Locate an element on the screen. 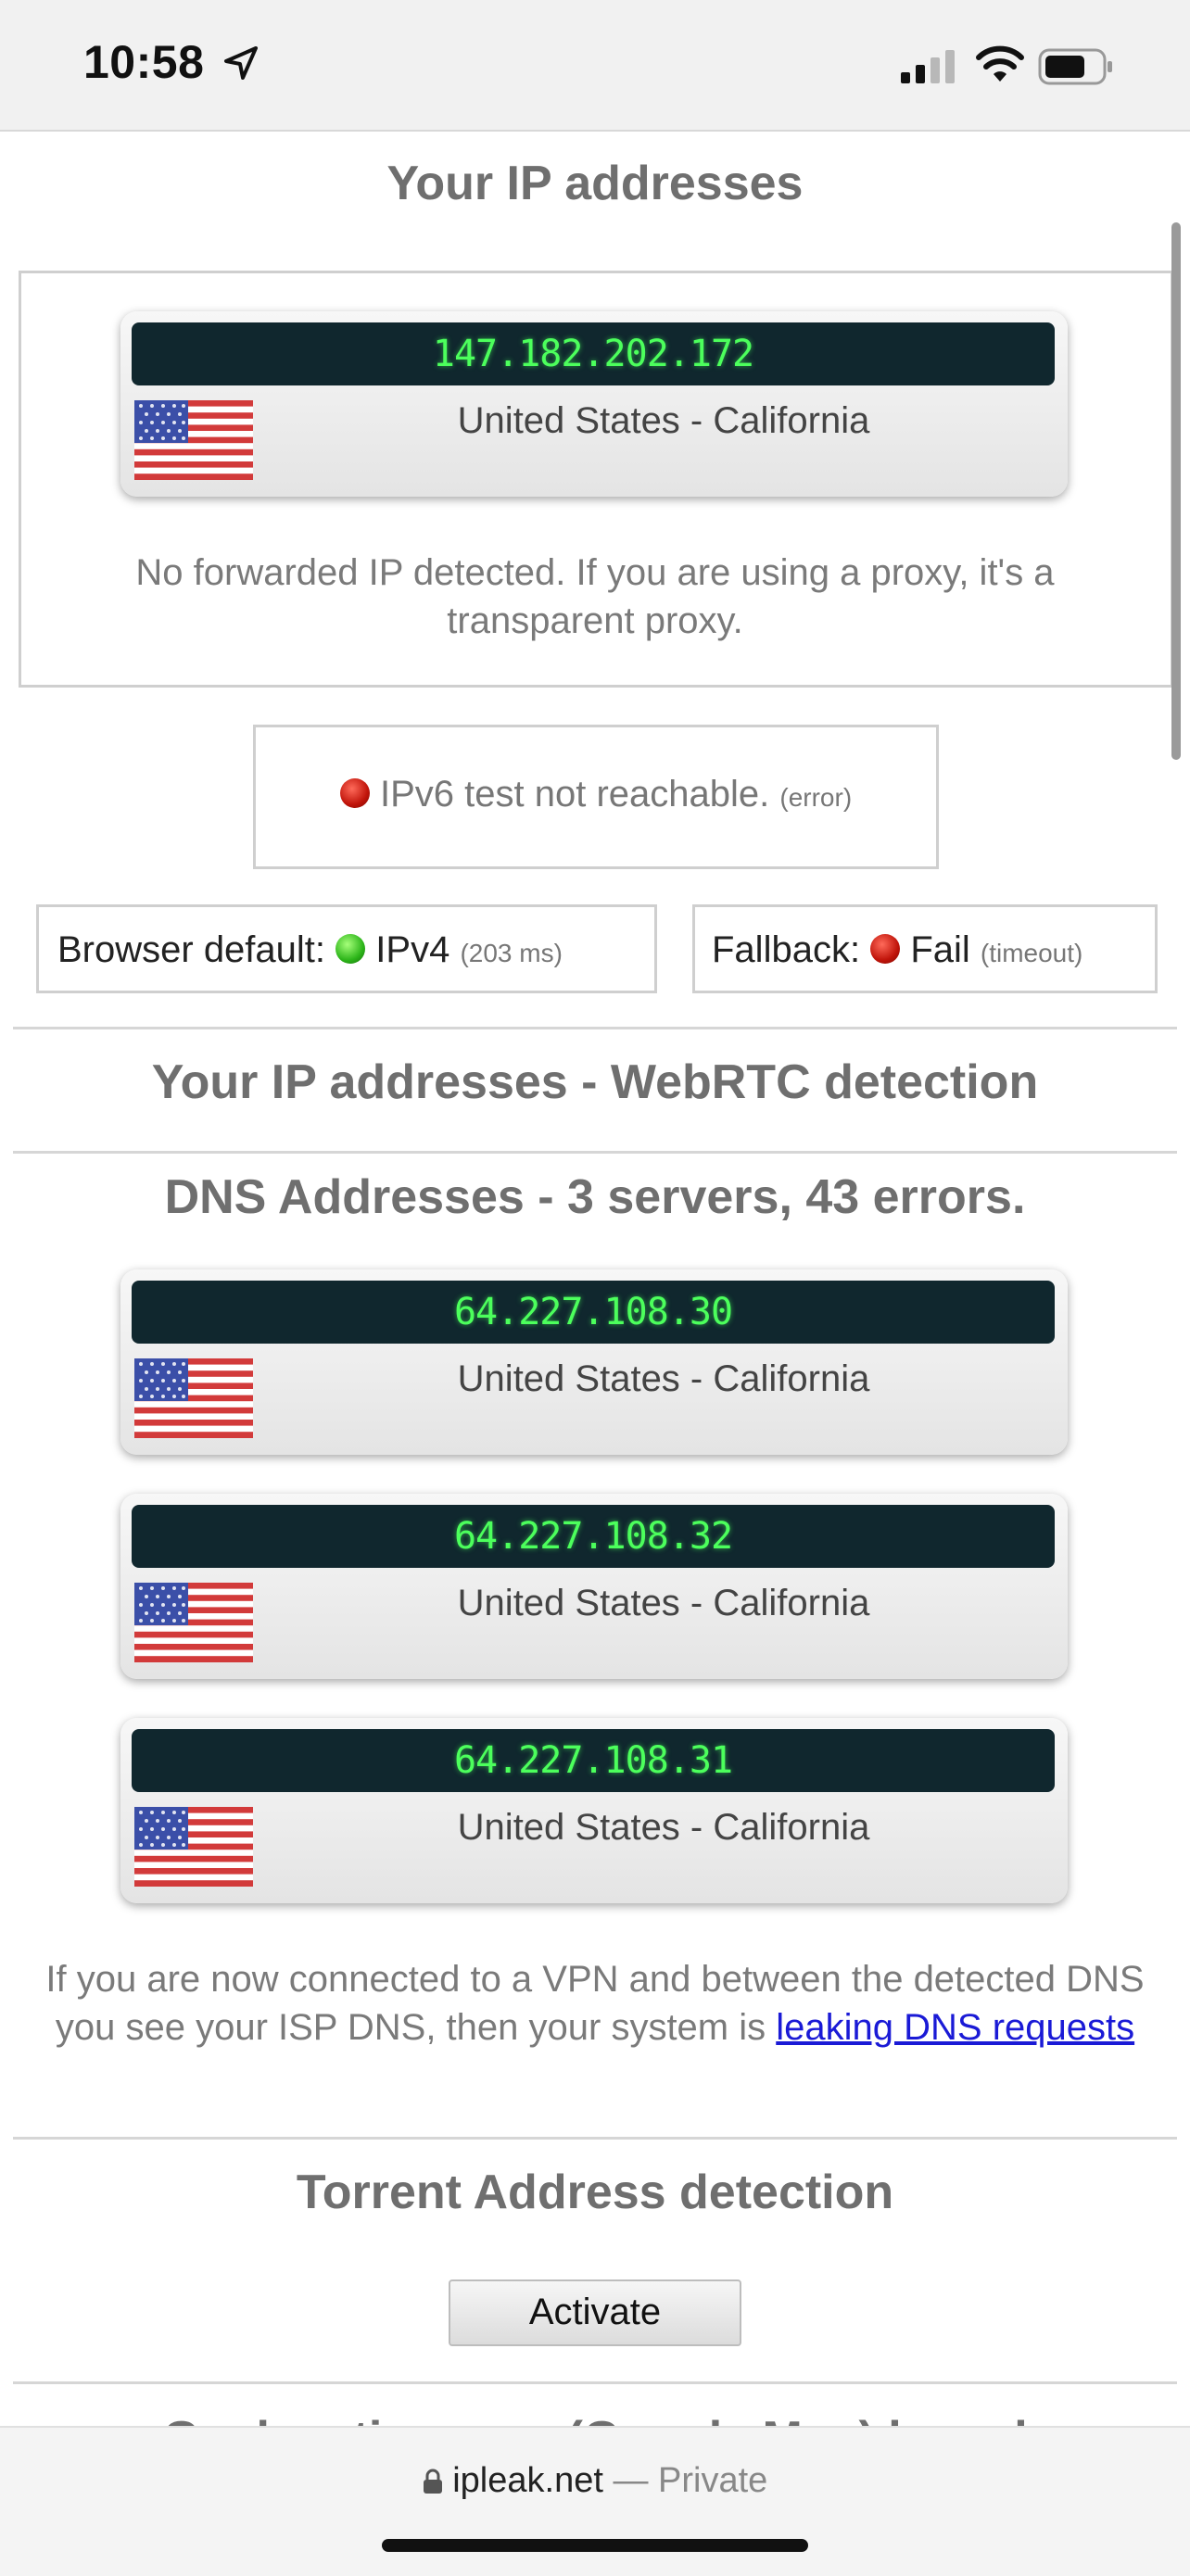 The width and height of the screenshot is (1190, 2576). ip-location: United States - California is located at coordinates (663, 421).